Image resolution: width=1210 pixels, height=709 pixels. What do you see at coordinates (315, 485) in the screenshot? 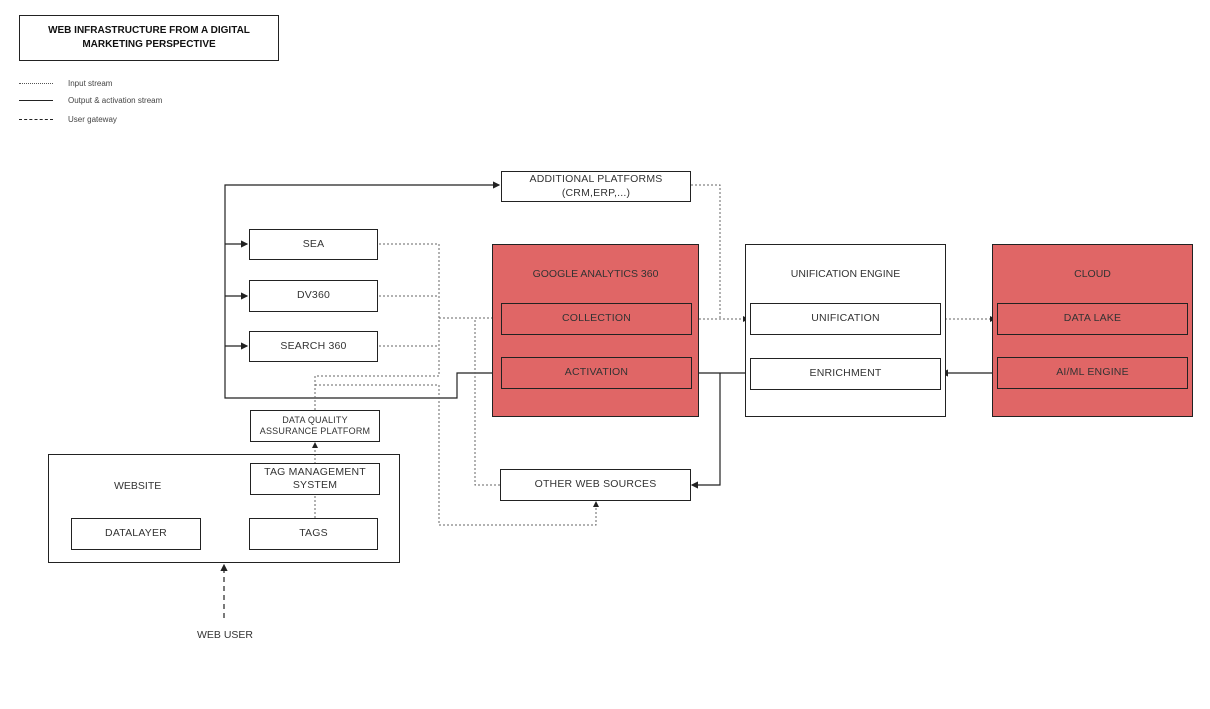
I see `node-sublabel: SYSTEM` at bounding box center [315, 485].